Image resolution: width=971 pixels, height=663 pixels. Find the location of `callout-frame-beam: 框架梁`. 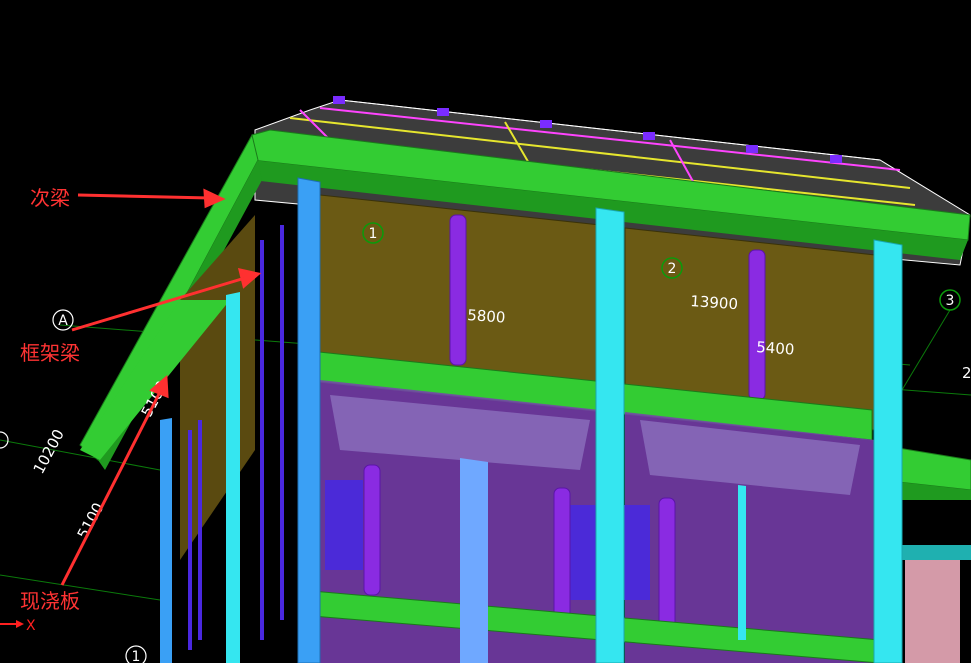

callout-frame-beam: 框架梁 is located at coordinates (50, 353).